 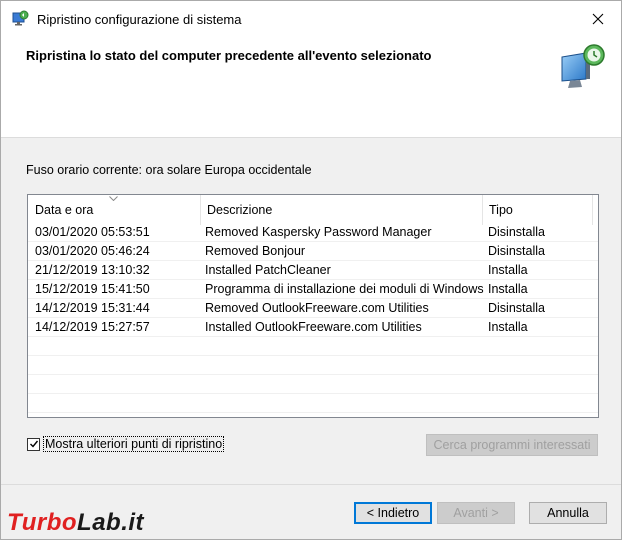 I want to click on show-more-restore-points: Mostra ulteriori punti di ripristino, so click(x=126, y=444).